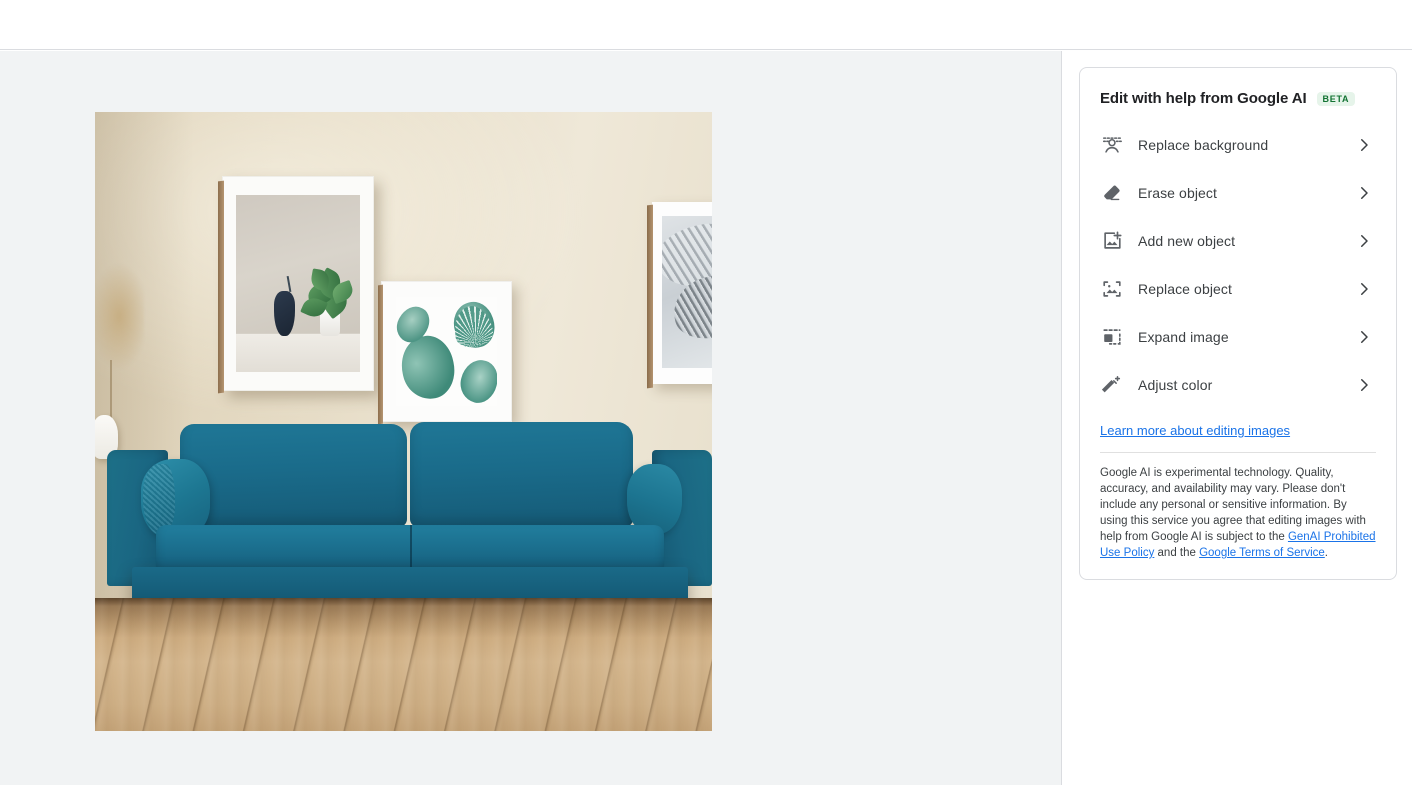  I want to click on menu-item-label: Adjust color, so click(1175, 385).